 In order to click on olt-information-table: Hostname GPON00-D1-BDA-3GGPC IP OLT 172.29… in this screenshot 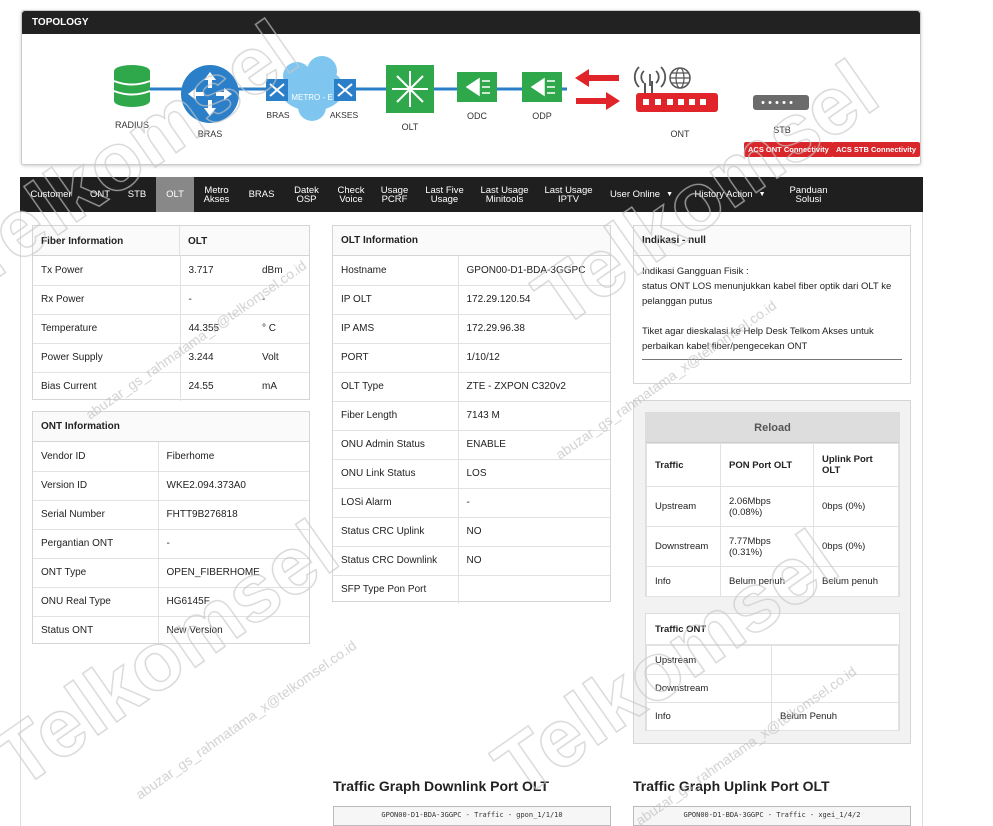, I will do `click(471, 430)`.